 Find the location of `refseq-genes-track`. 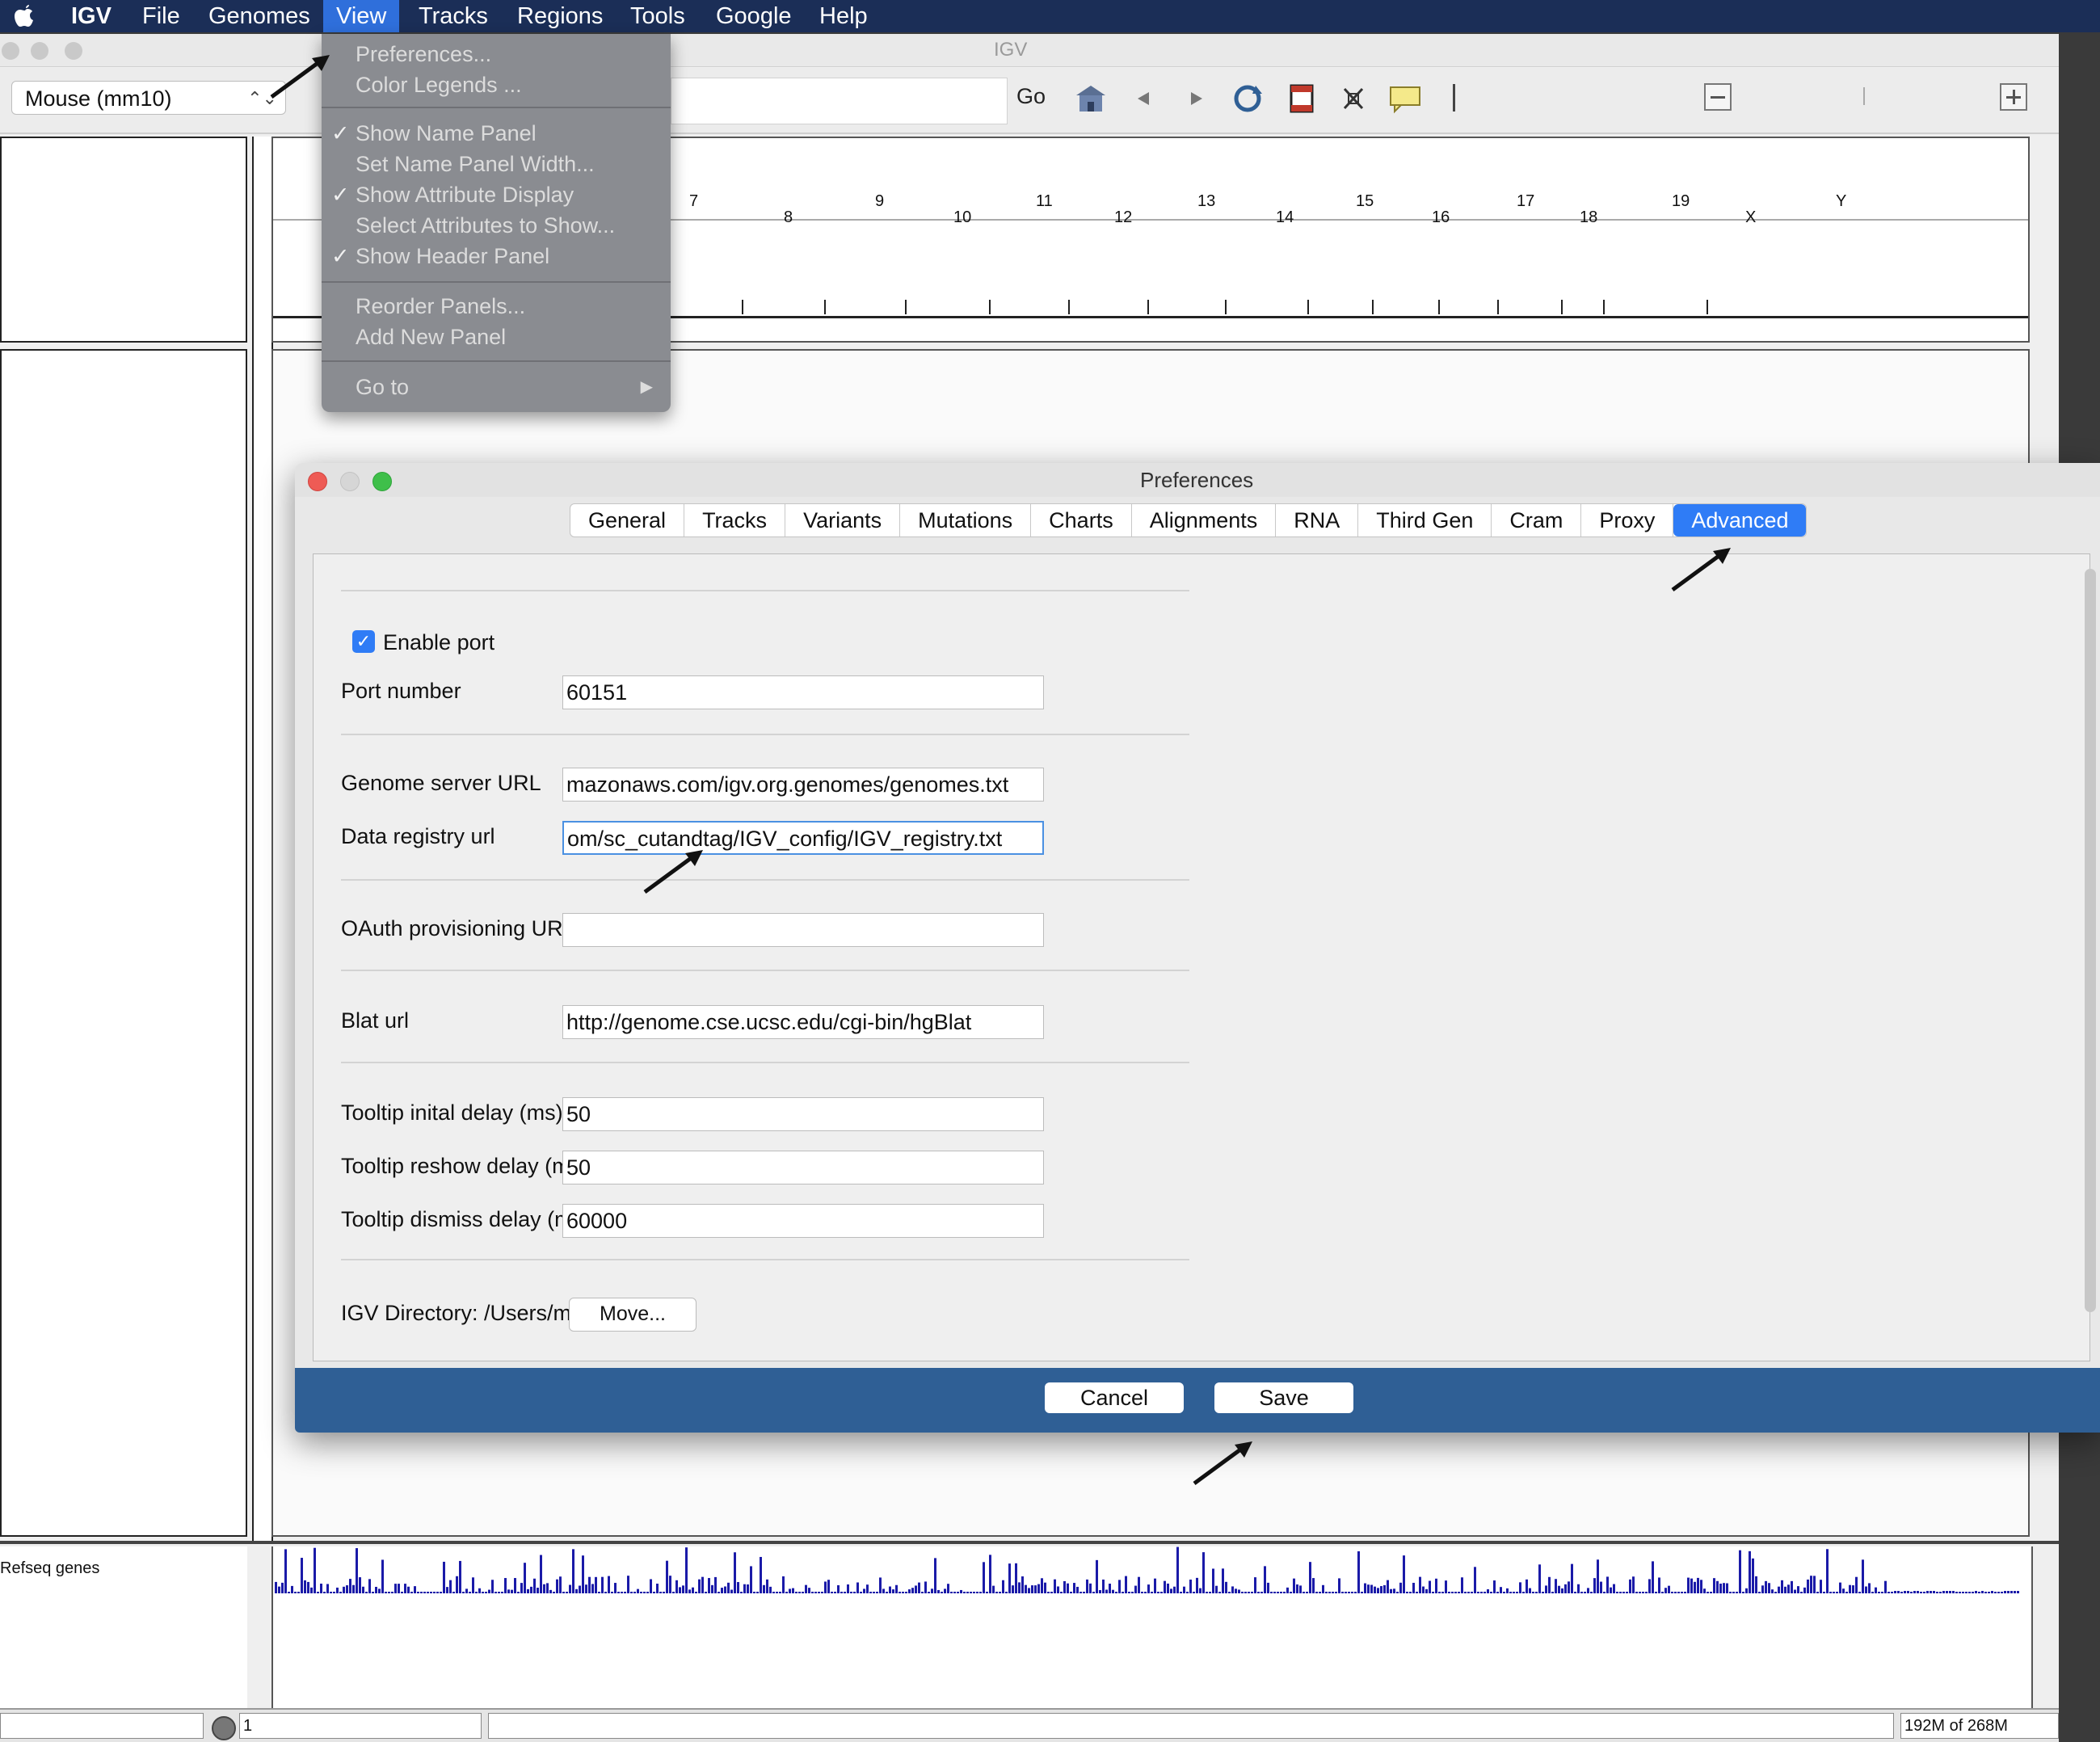

refseq-genes-track is located at coordinates (1150, 1627).